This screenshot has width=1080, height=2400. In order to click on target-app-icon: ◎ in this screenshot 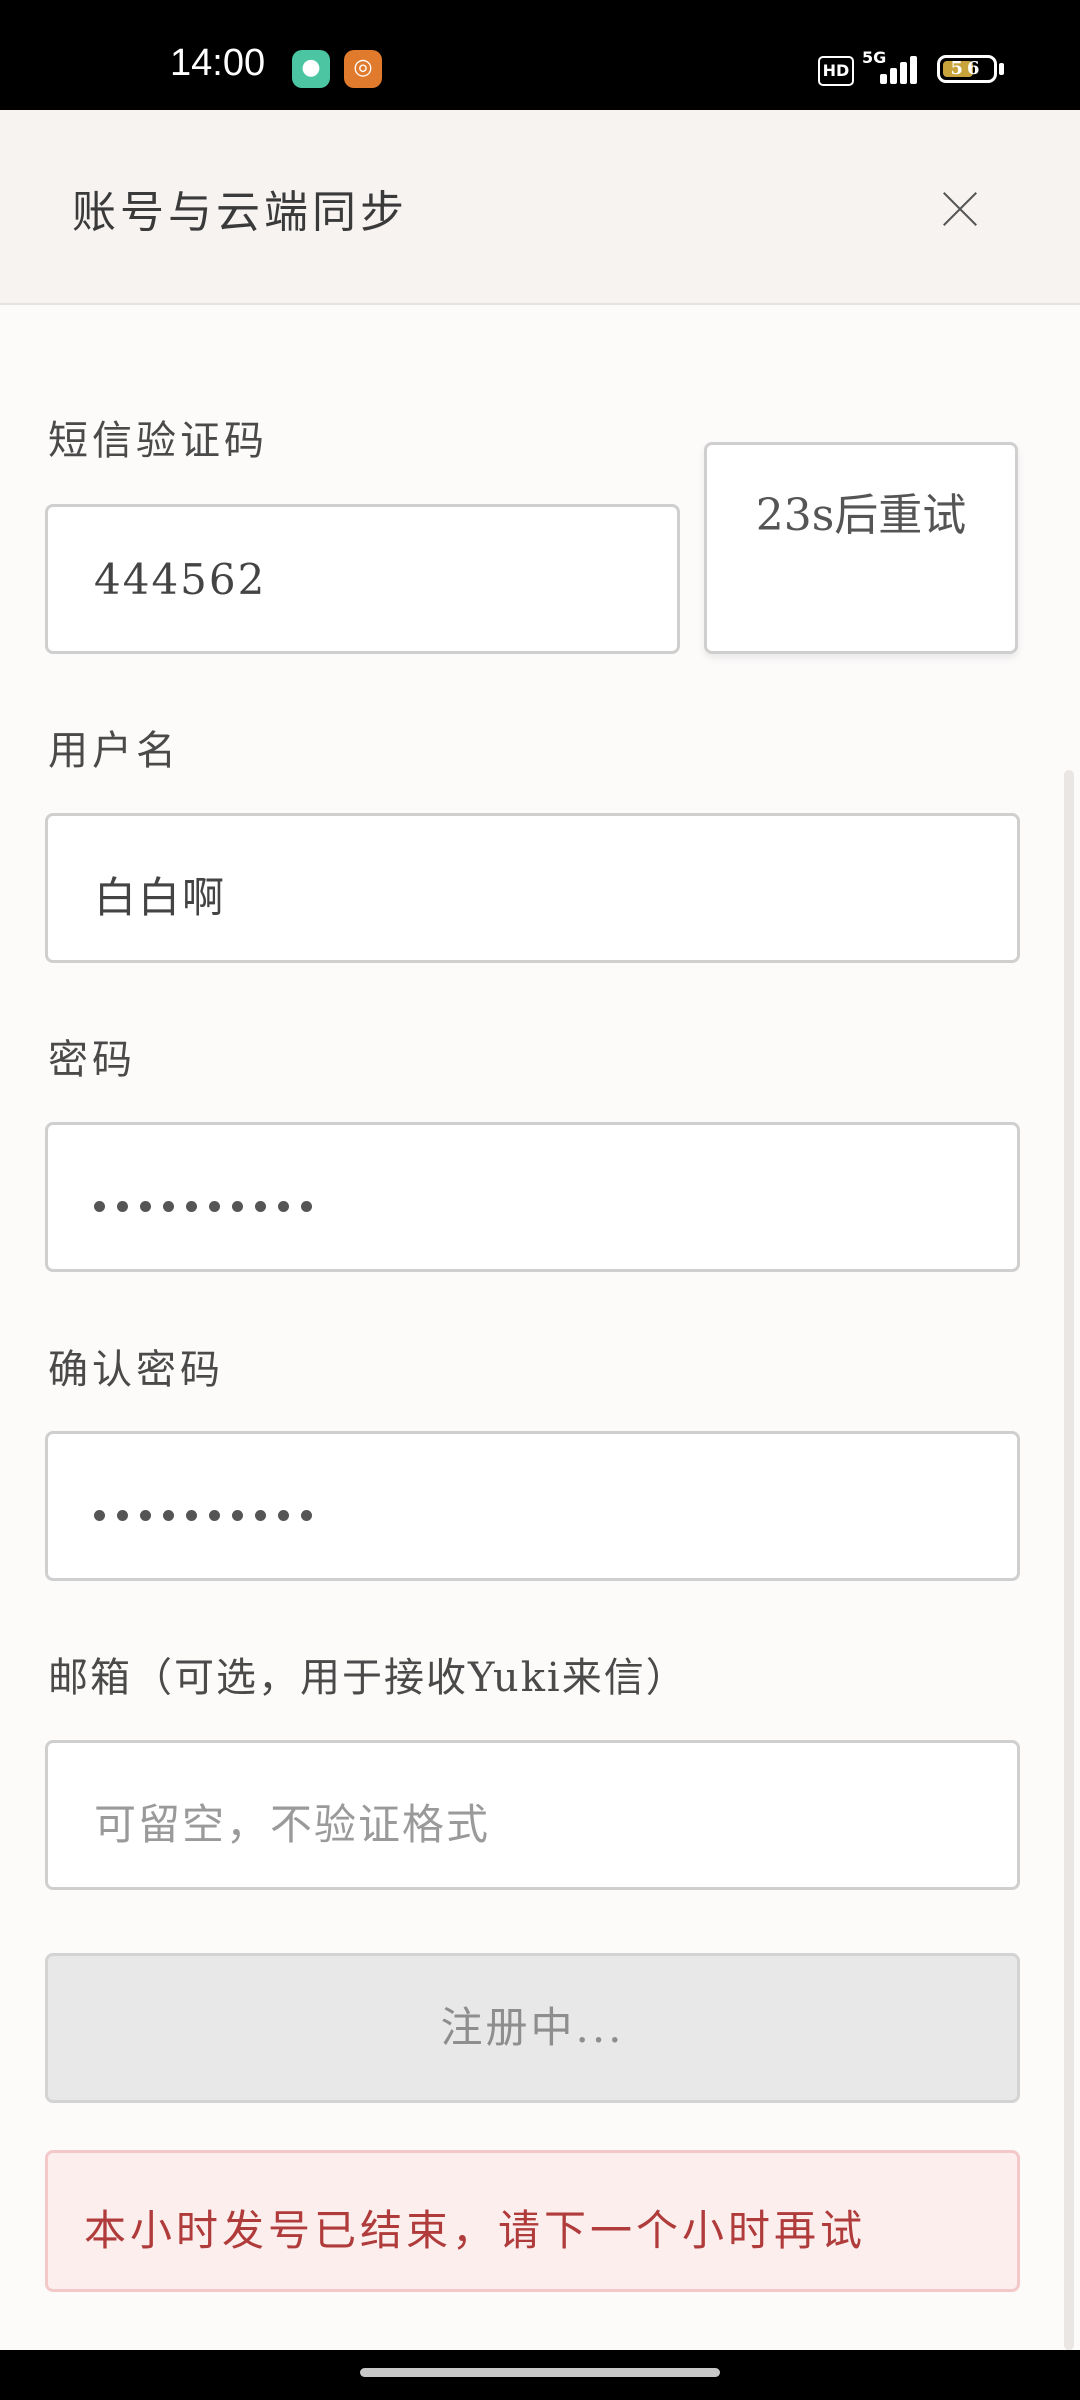, I will do `click(363, 69)`.